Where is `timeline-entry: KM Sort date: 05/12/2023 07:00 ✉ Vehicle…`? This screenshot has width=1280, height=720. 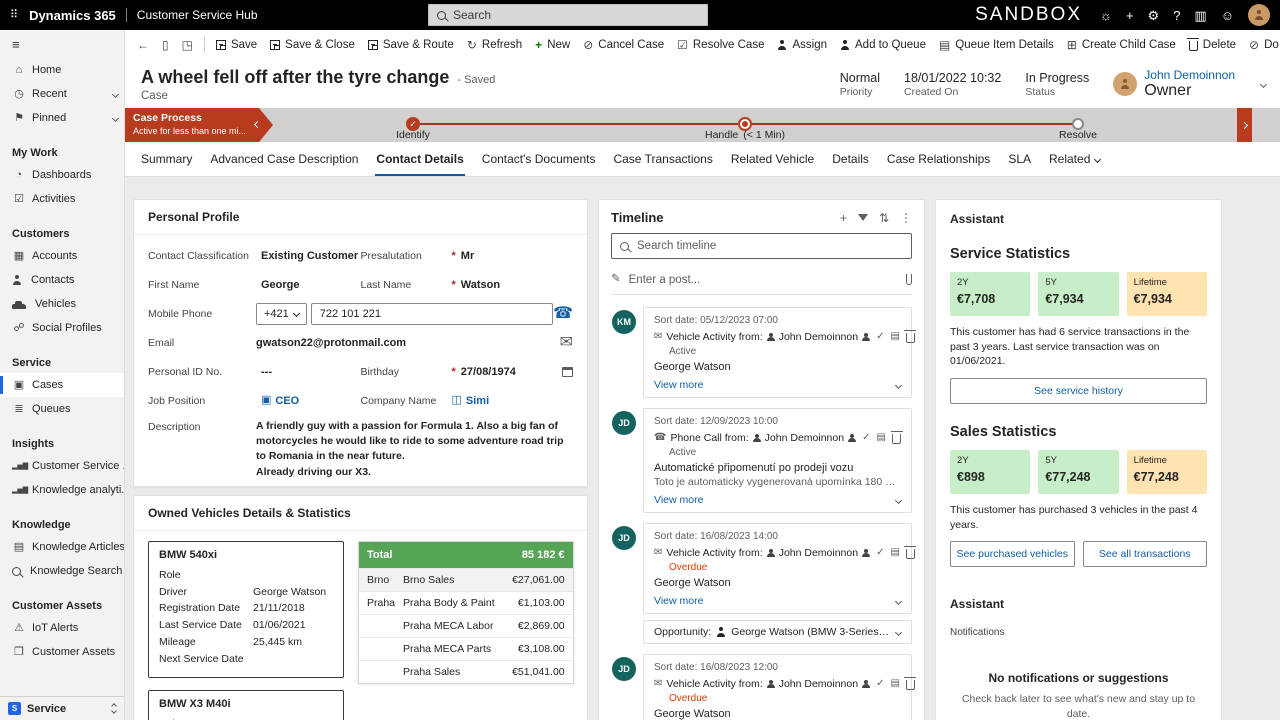
timeline-entry: KM Sort date: 05/12/2023 07:00 ✉ Vehicle… is located at coordinates (764, 352).